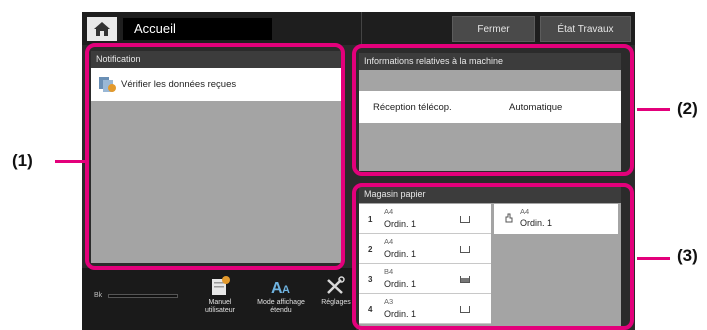 Image resolution: width=707 pixels, height=330 pixels. Describe the element at coordinates (98, 295) in the screenshot. I see `toner-label: Bk` at that location.